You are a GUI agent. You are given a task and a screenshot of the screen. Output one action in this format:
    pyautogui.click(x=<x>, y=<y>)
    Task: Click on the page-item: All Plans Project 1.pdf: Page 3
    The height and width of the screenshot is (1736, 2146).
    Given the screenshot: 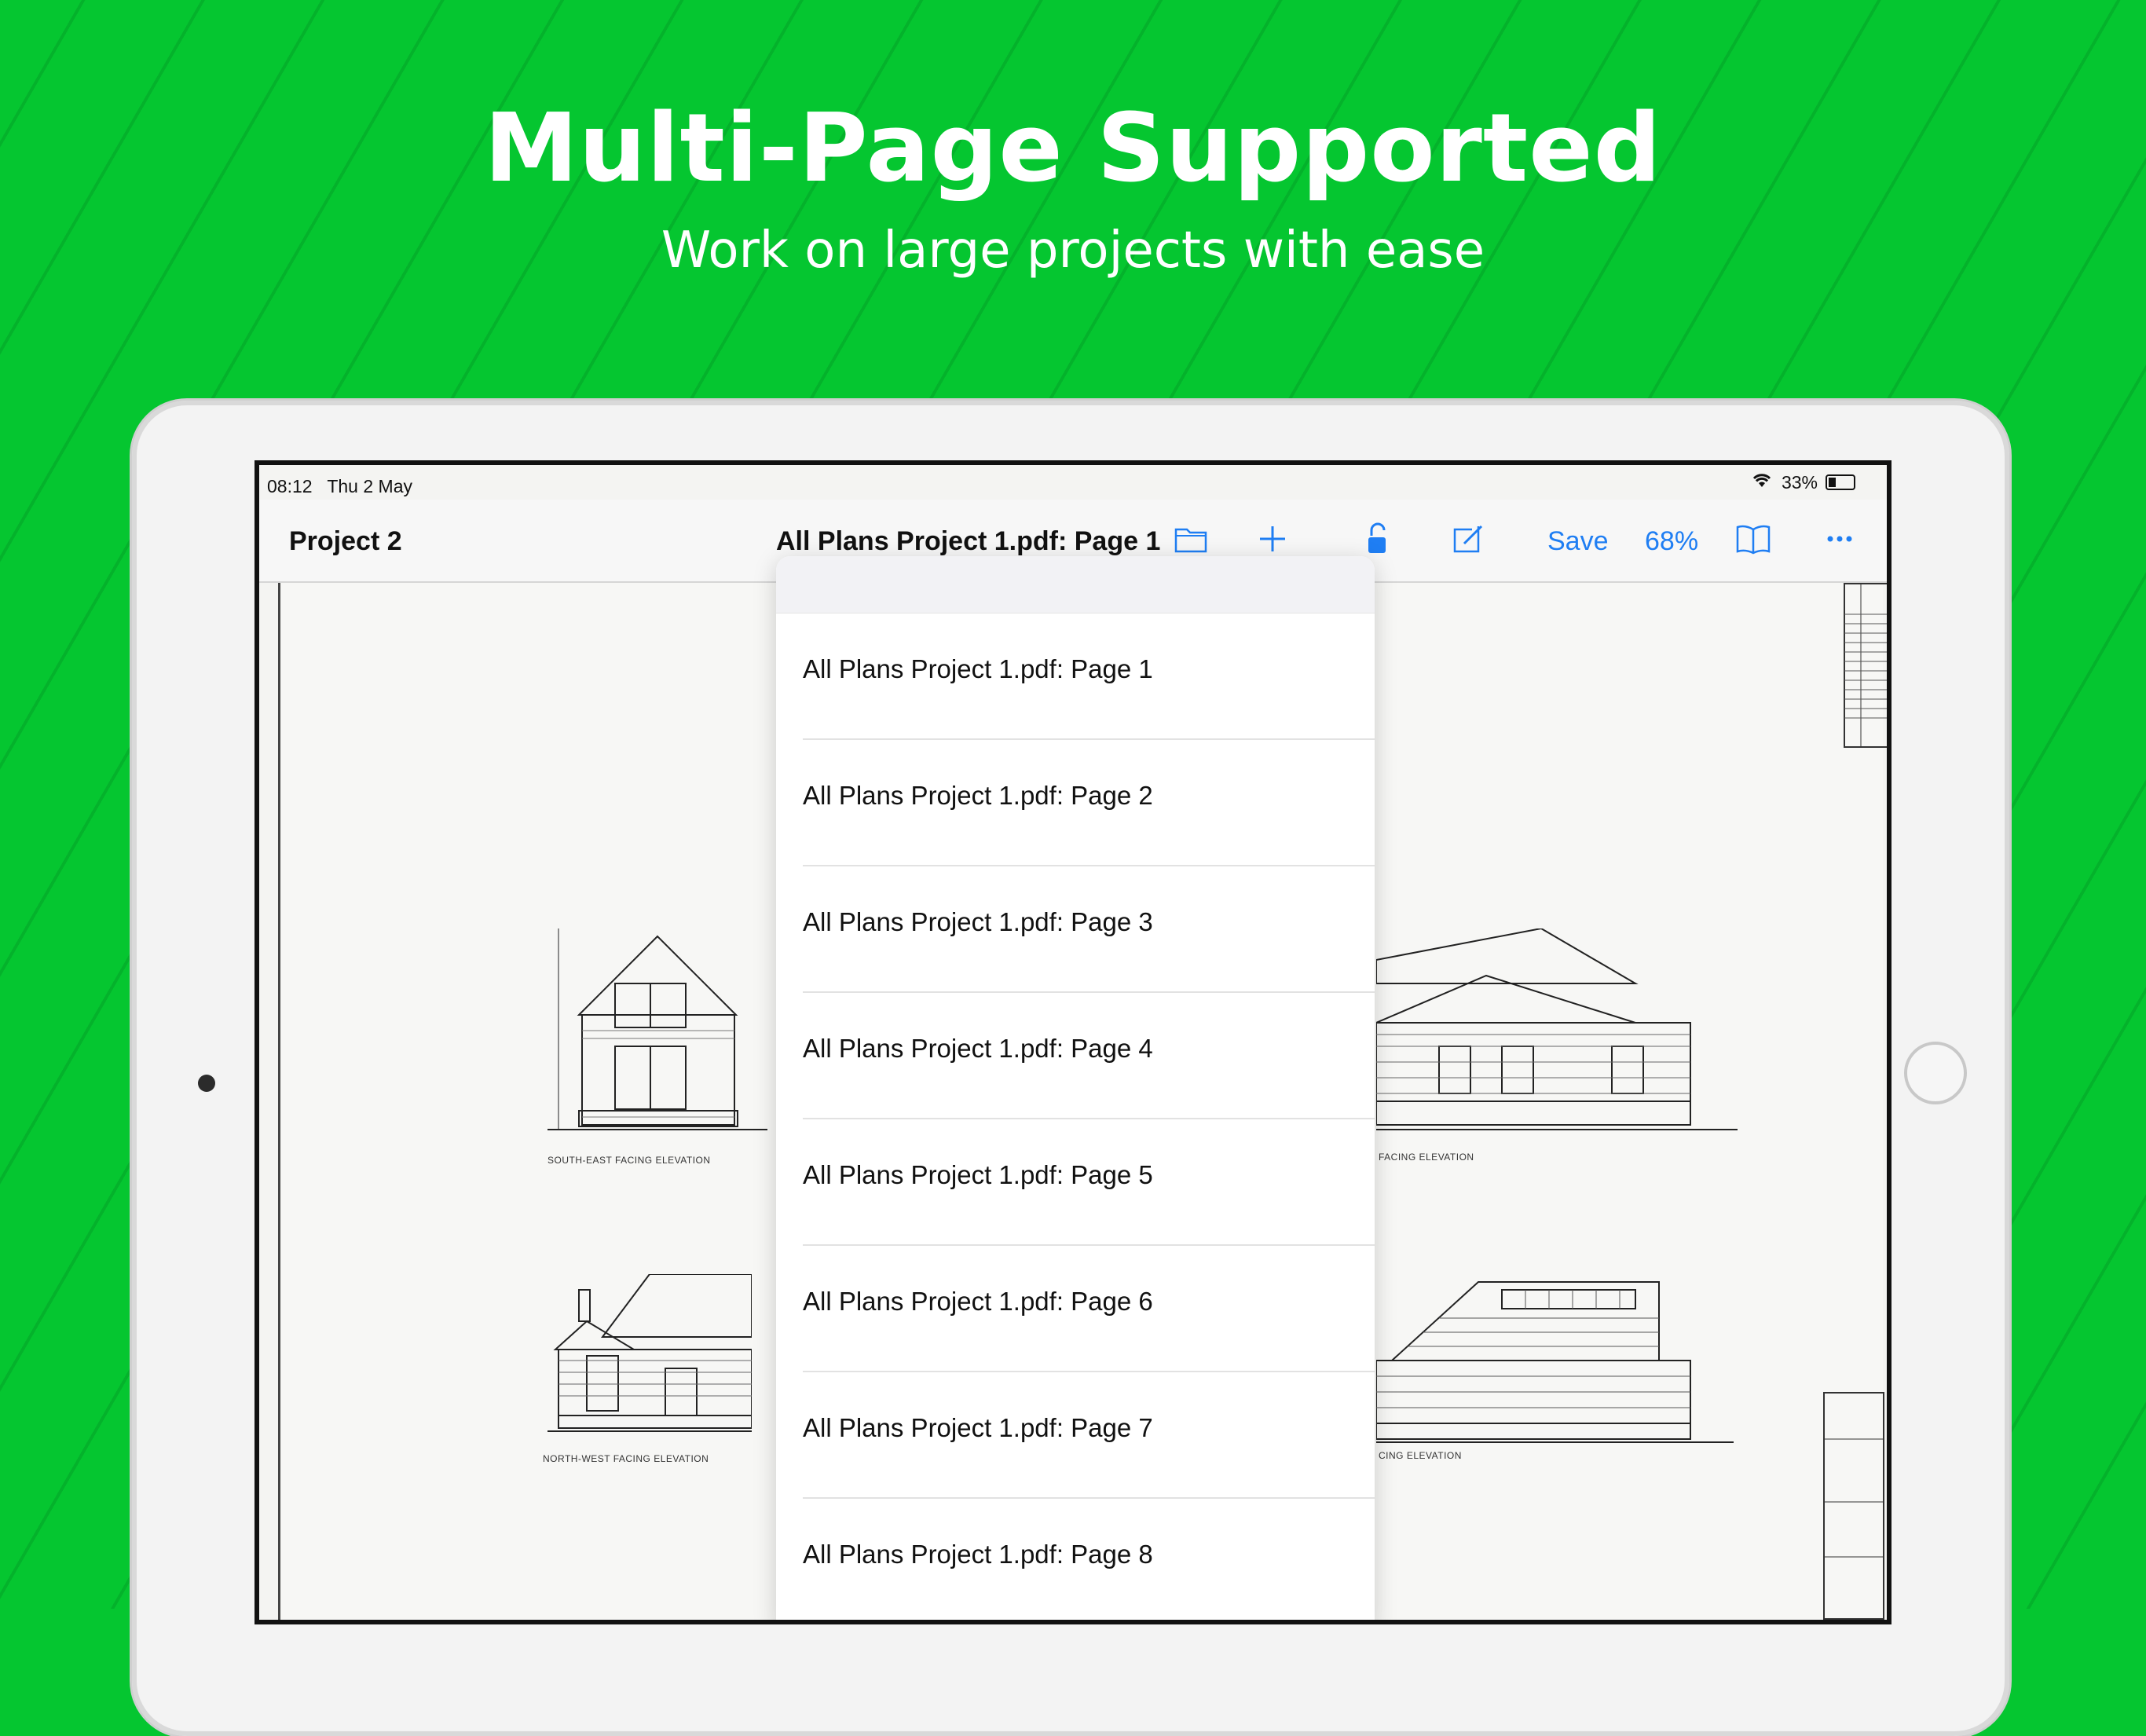 What is the action you would take?
    pyautogui.click(x=1089, y=929)
    